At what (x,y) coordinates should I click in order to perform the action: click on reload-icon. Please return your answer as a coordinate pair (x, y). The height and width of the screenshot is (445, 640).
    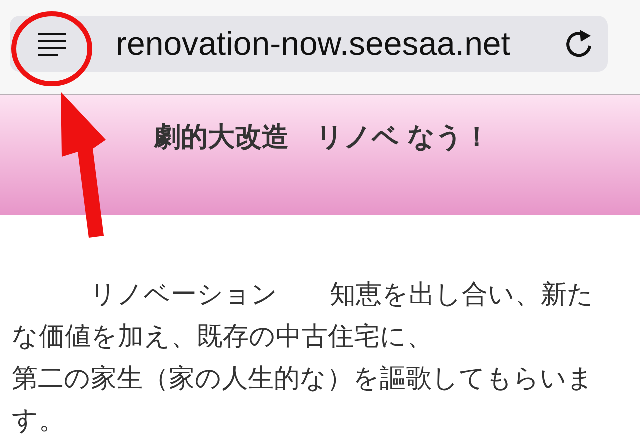
    Looking at the image, I should click on (579, 44).